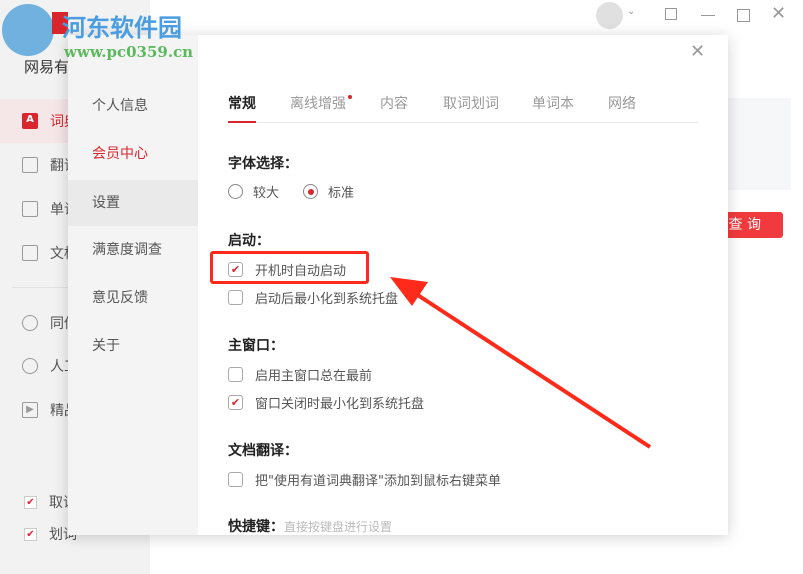  I want to click on arrow-head, so click(409, 291).